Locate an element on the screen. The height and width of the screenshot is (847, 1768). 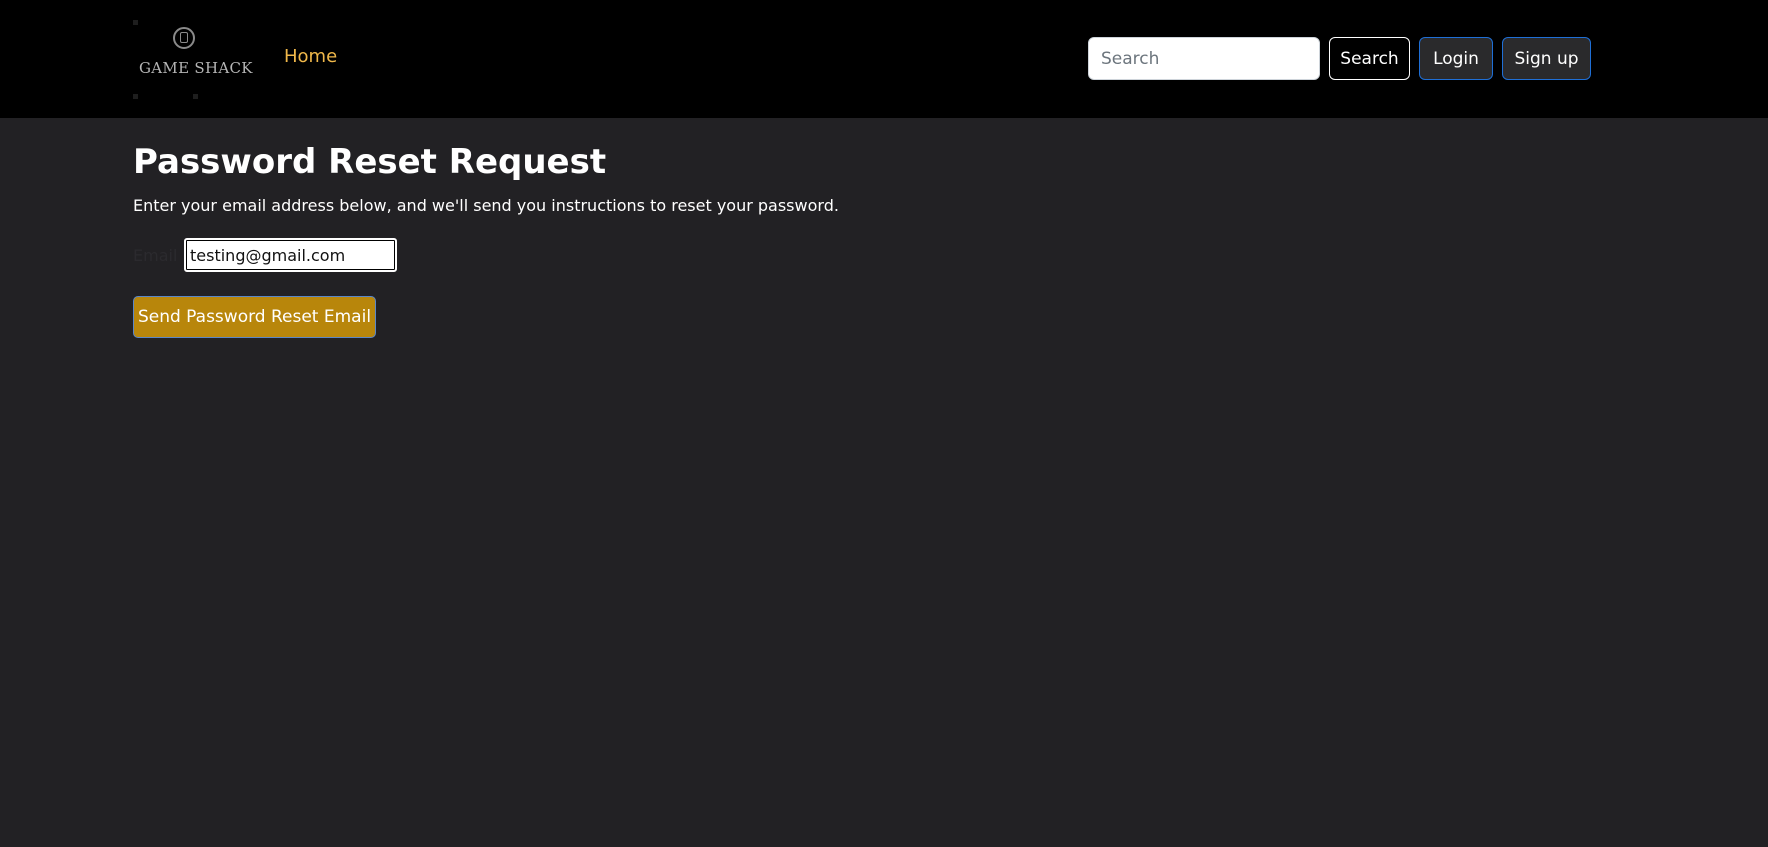
email-label: Email is located at coordinates (155, 255).